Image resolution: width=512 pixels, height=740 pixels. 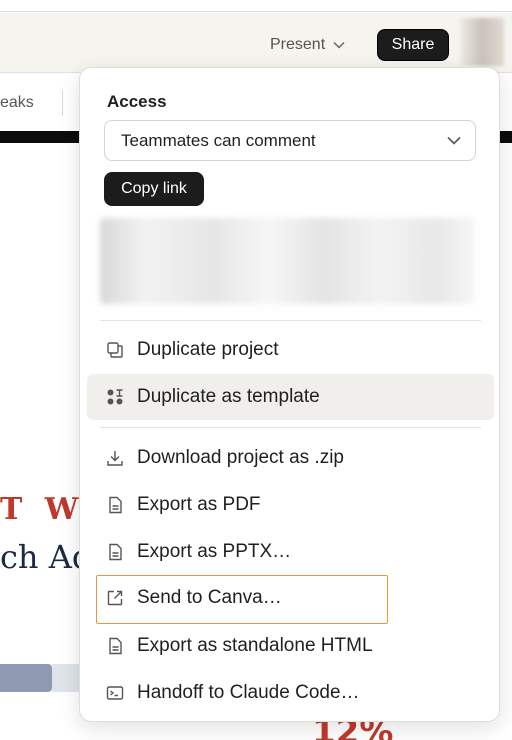 I want to click on export-pdf-item: Export as PDF, so click(x=290, y=505).